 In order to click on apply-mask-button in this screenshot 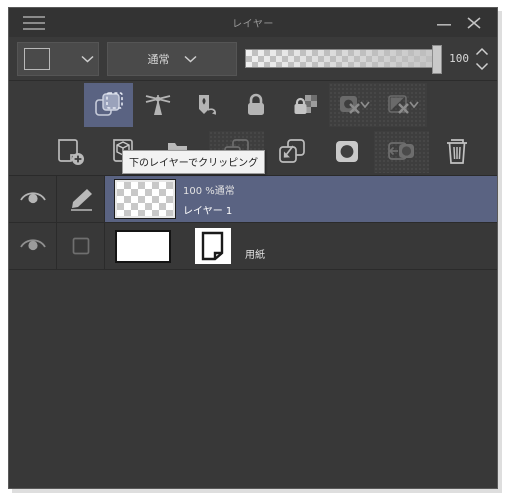, I will do `click(401, 152)`.